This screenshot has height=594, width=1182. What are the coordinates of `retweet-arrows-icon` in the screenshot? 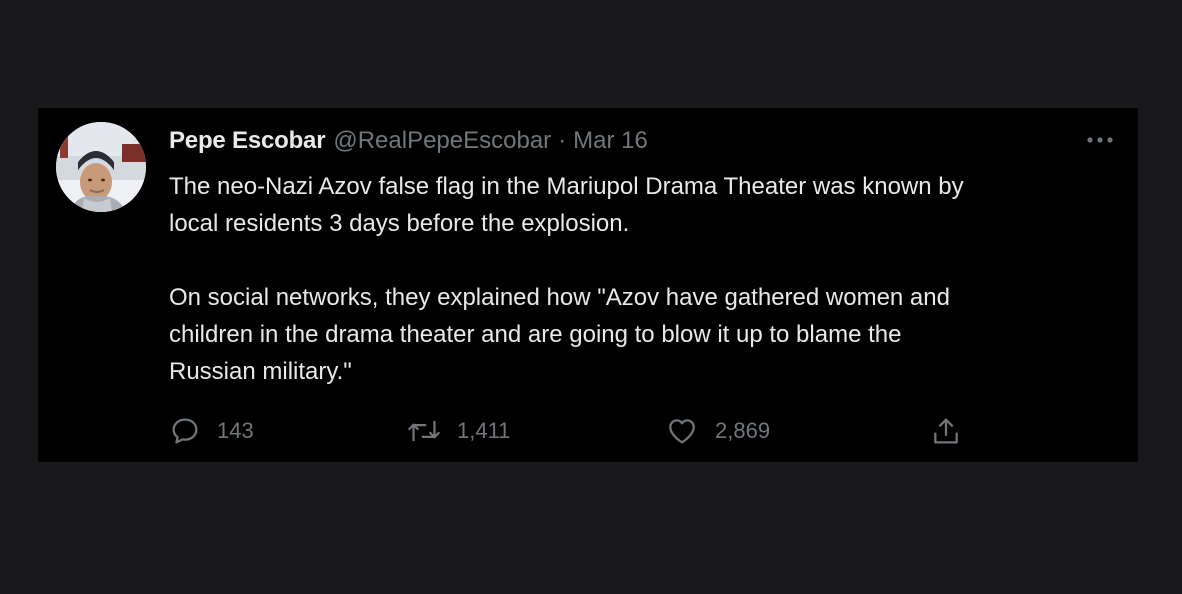 It's located at (424, 431).